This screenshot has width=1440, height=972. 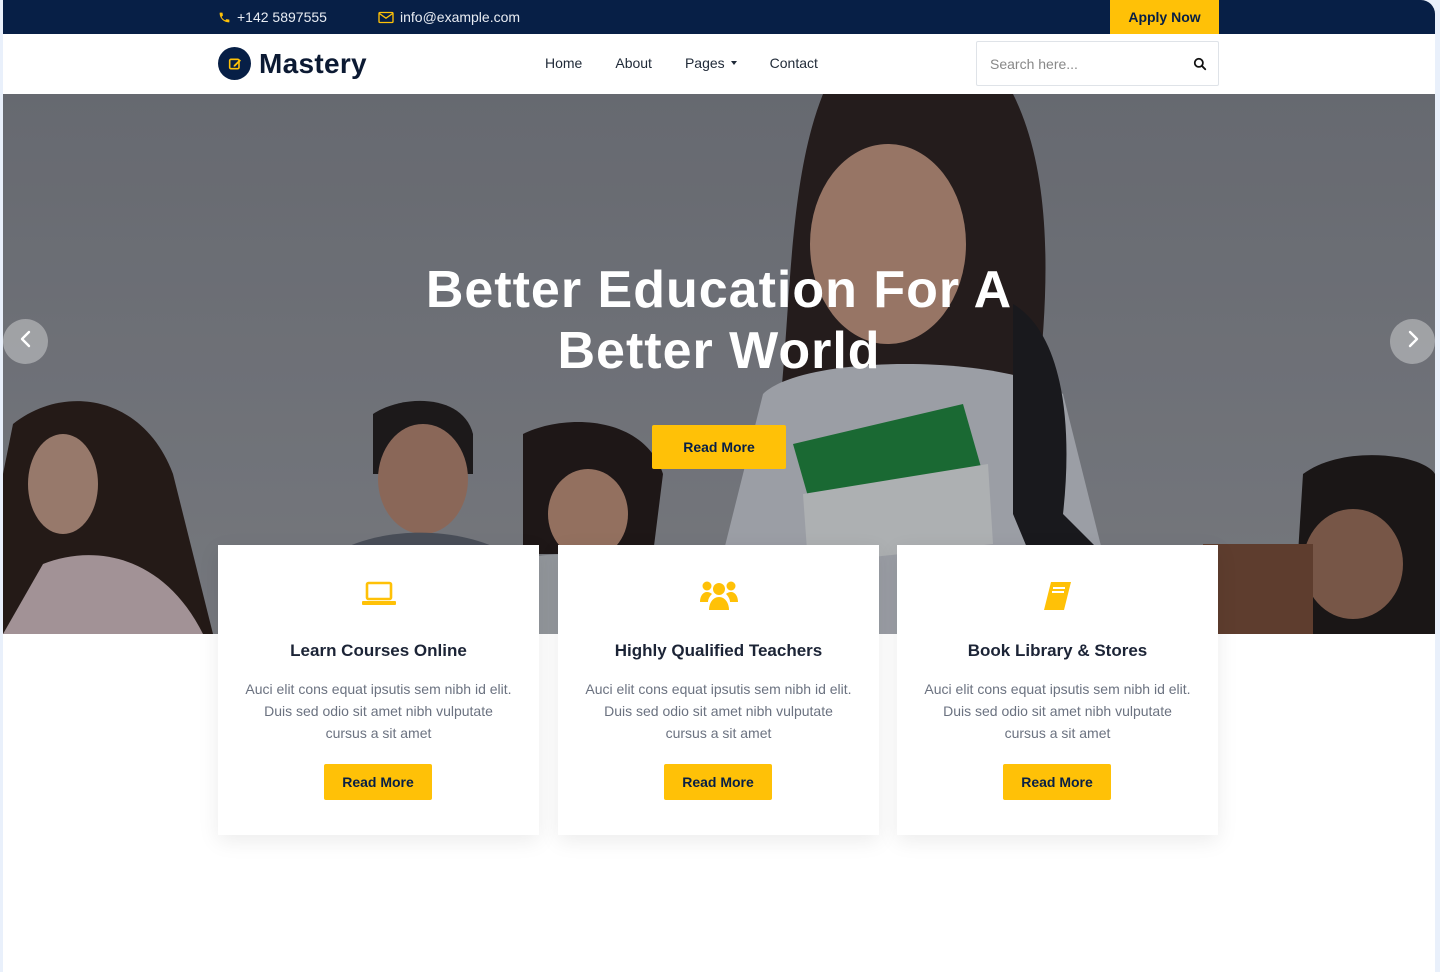 I want to click on chevron-right-icon, so click(x=1413, y=341).